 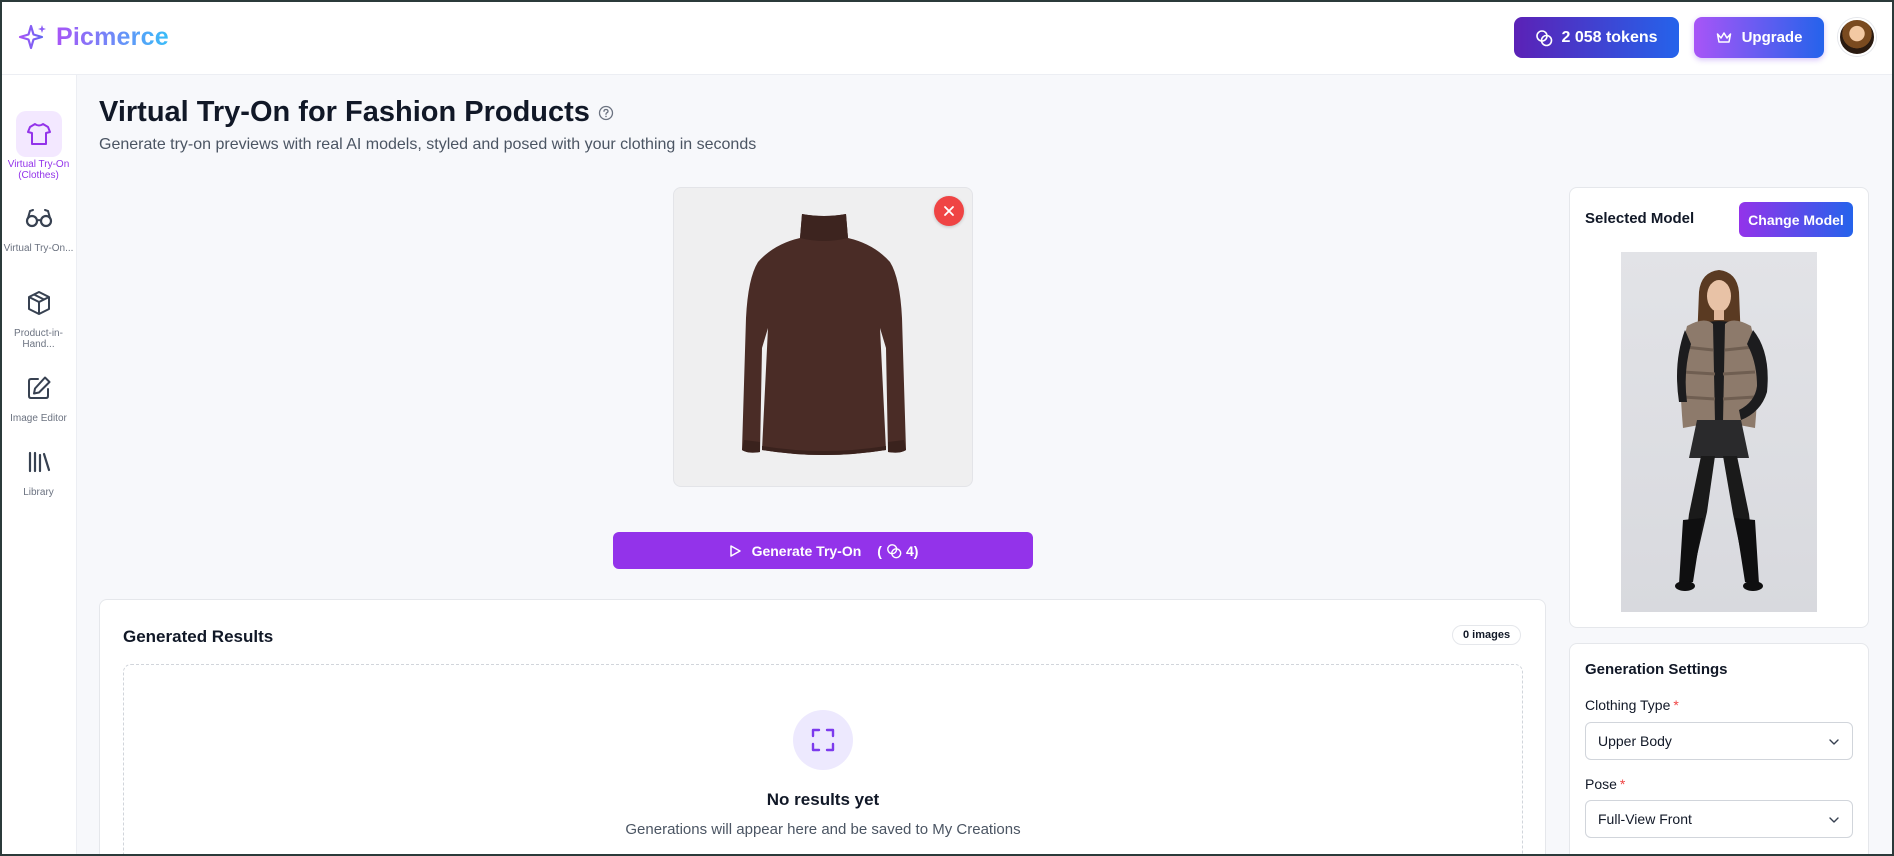 I want to click on model-figure-image, so click(x=1721, y=430).